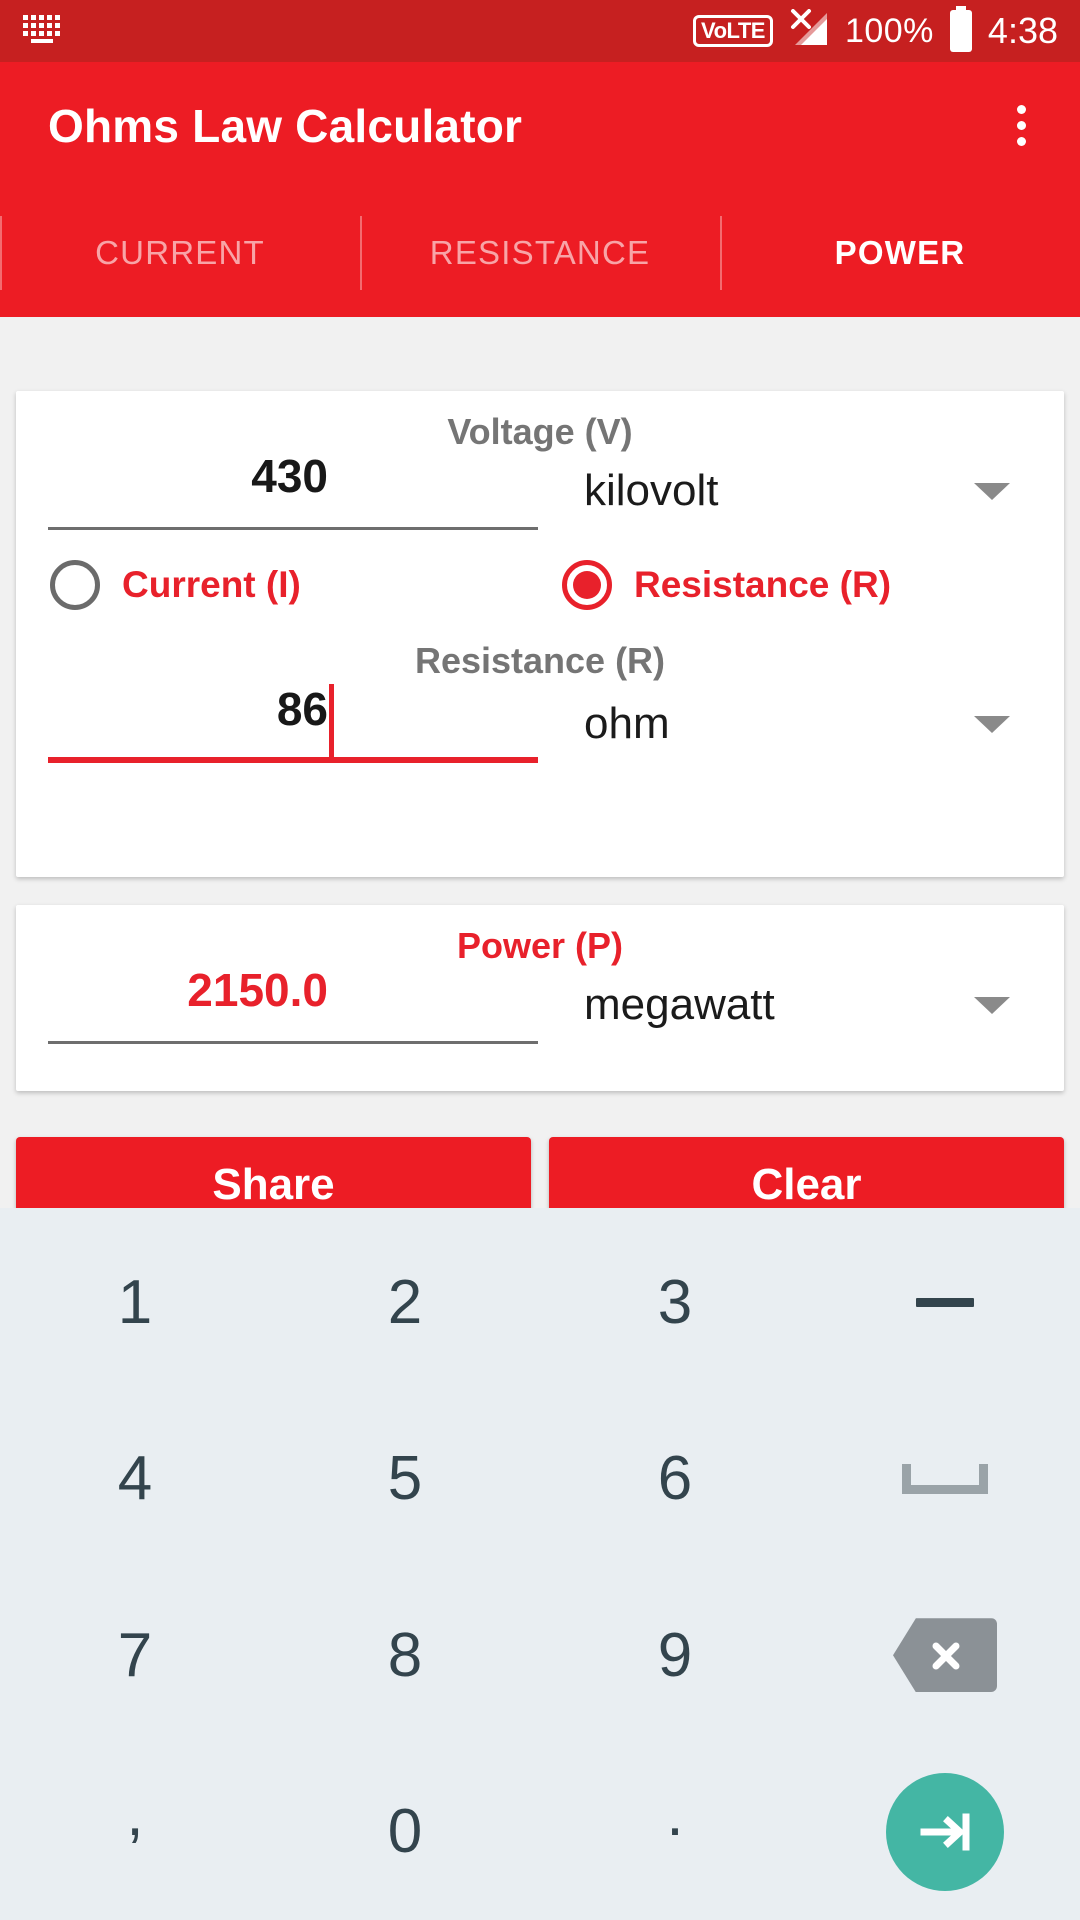 Image resolution: width=1080 pixels, height=1920 pixels. What do you see at coordinates (405, 1302) in the screenshot?
I see `key-2: 2` at bounding box center [405, 1302].